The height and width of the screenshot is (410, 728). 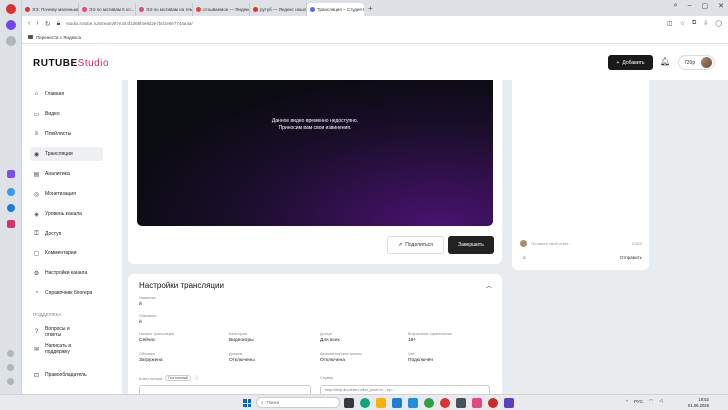 I want to click on settings-title: Настройки трансляции, so click(x=181, y=285).